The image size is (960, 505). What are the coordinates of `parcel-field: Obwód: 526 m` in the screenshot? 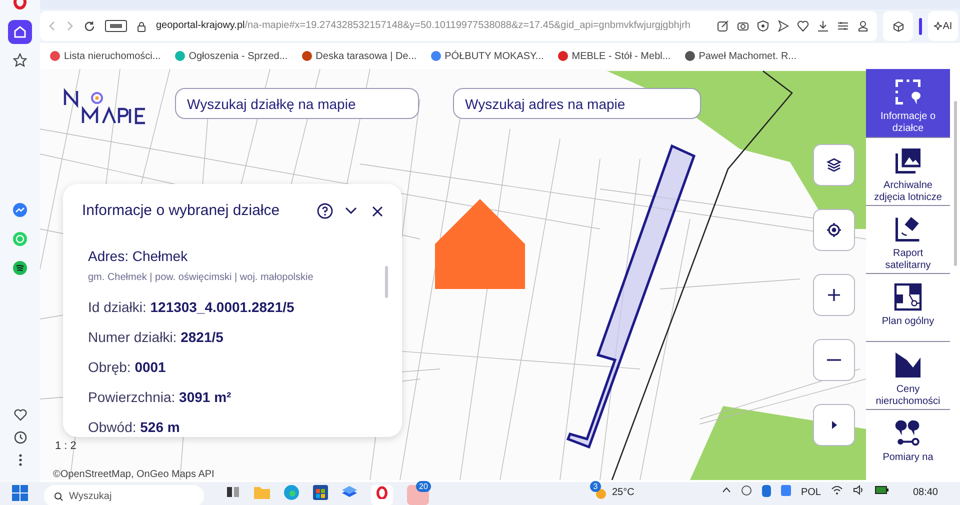 It's located at (236, 427).